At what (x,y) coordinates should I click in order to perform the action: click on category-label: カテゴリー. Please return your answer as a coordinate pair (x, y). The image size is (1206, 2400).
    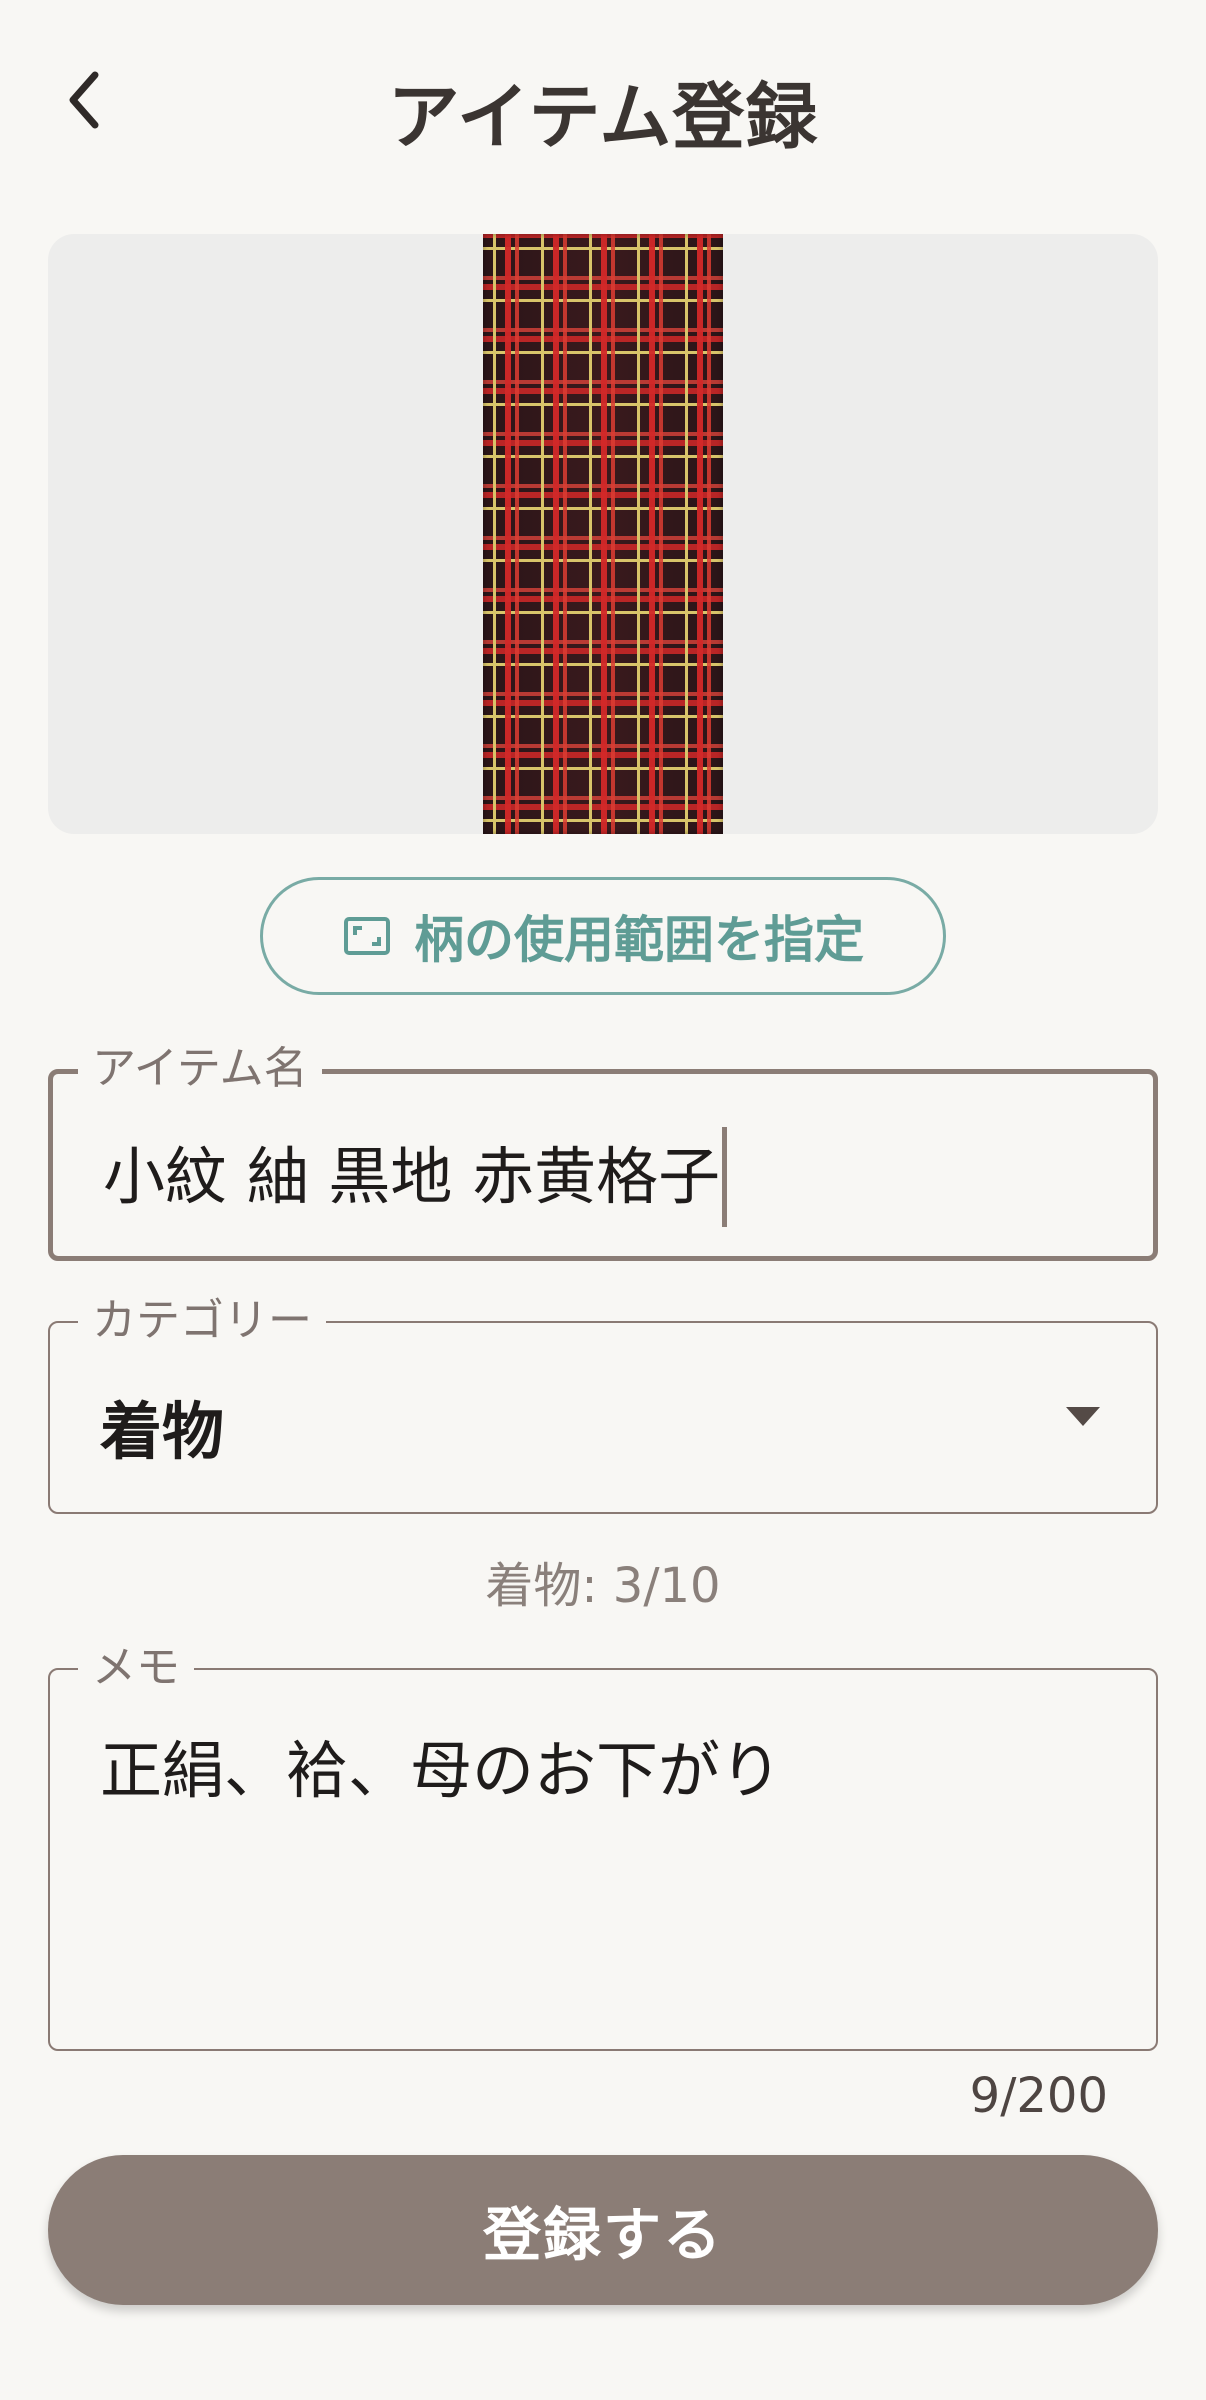
    Looking at the image, I should click on (202, 1321).